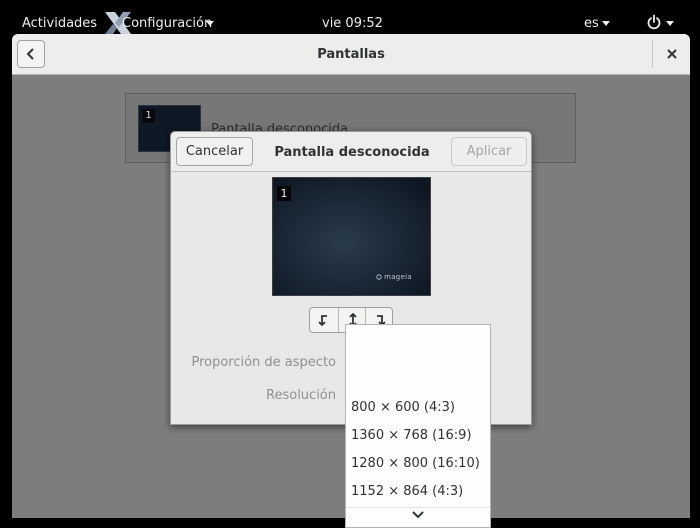  Describe the element at coordinates (284, 193) in the screenshot. I see `preview-number: 1` at that location.